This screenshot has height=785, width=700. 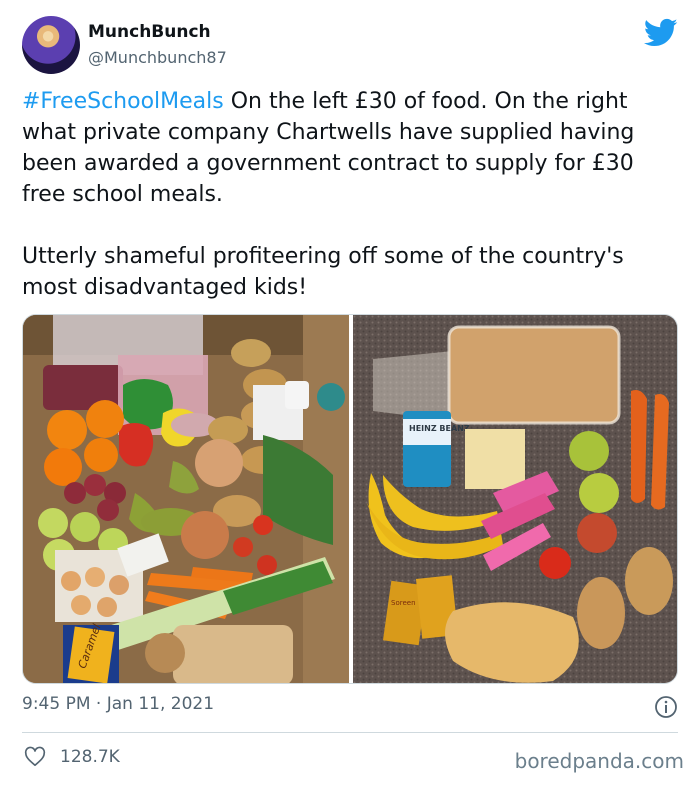 What do you see at coordinates (123, 101) in the screenshot?
I see `hashtag-link: #FreeSchoolMeals` at bounding box center [123, 101].